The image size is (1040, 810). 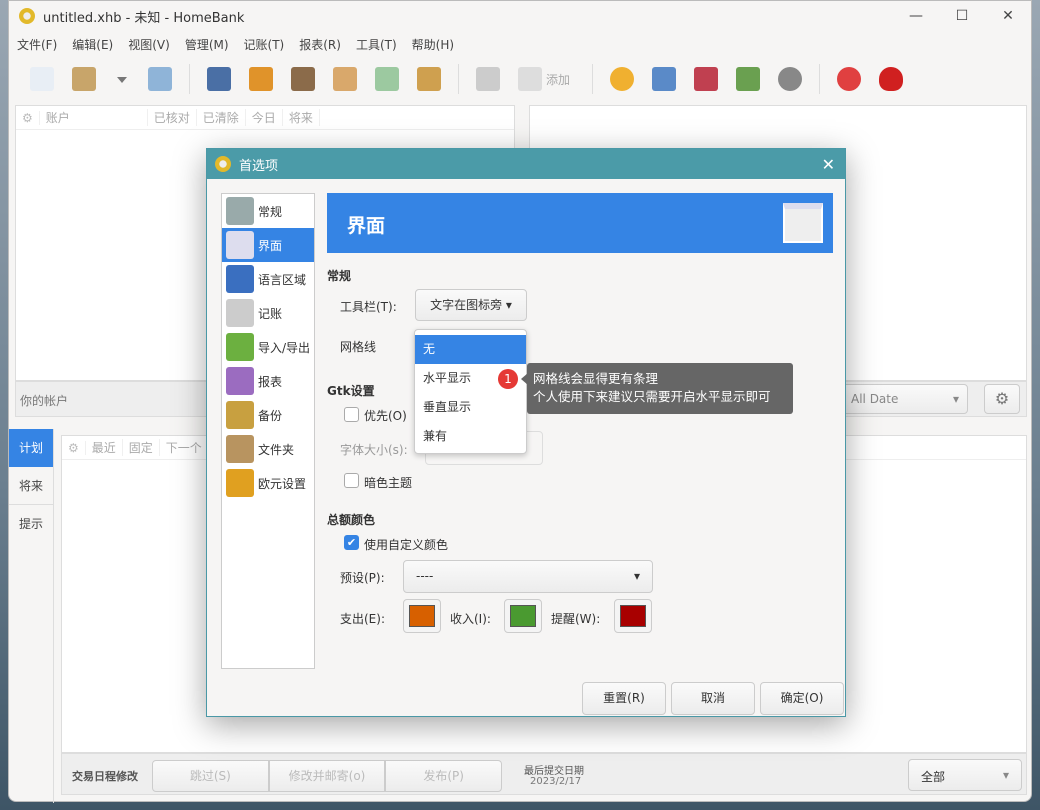 I want to click on column-account: 账户, so click(x=94, y=117).